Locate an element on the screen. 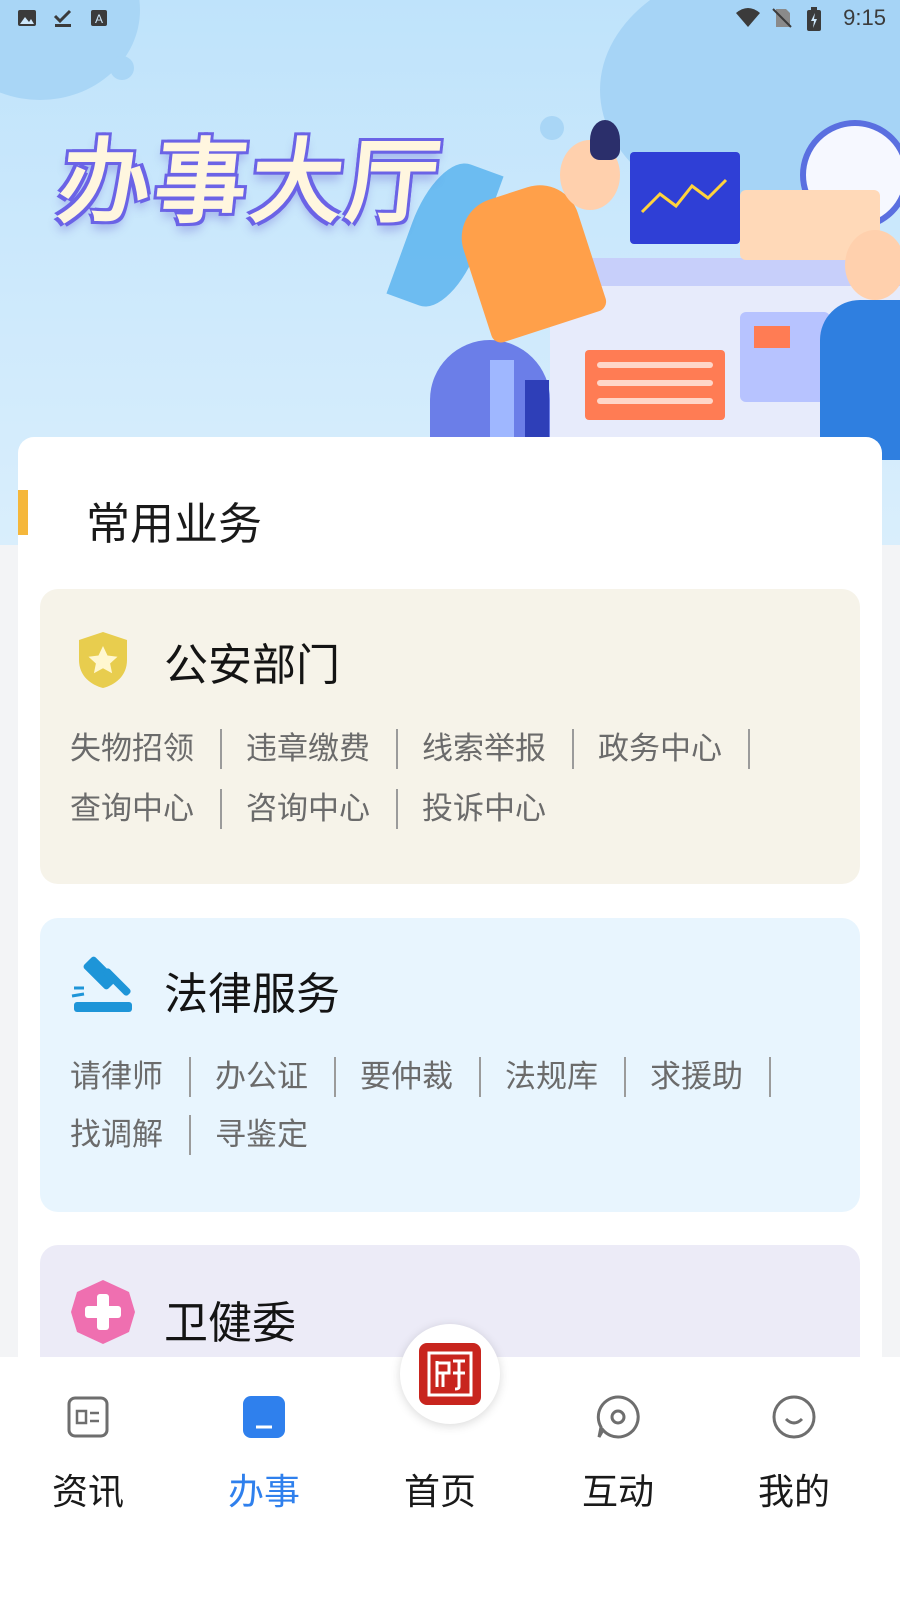 The height and width of the screenshot is (1600, 900). link-row: 查询中心 咨询中心 投诉中心 is located at coordinates (450, 809).